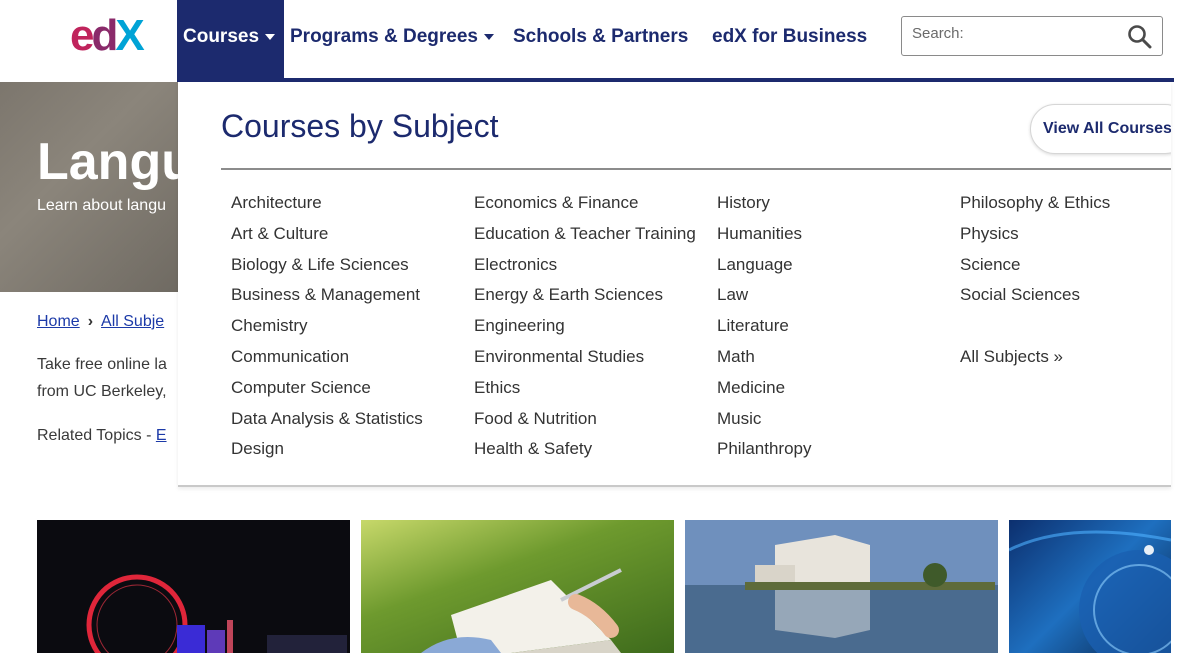  I want to click on chevron-right-icon: ›, so click(90, 321).